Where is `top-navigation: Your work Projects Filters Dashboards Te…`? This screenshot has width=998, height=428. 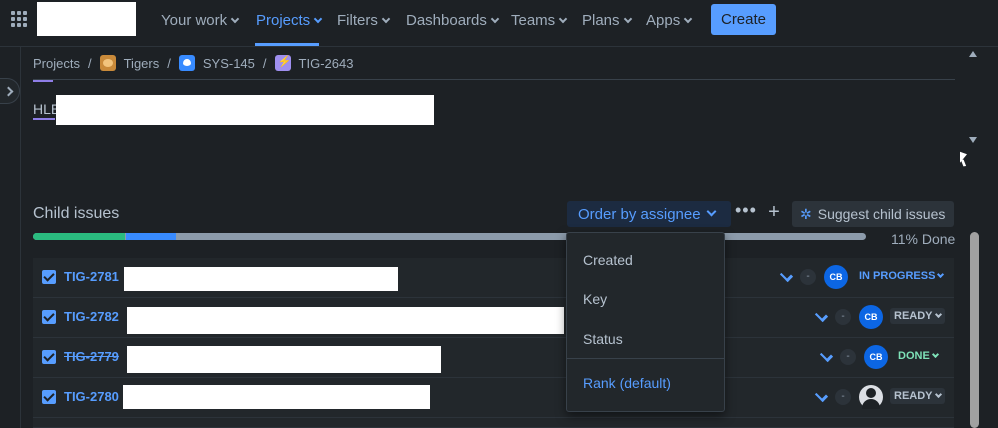
top-navigation: Your work Projects Filters Dashboards Te… is located at coordinates (499, 23).